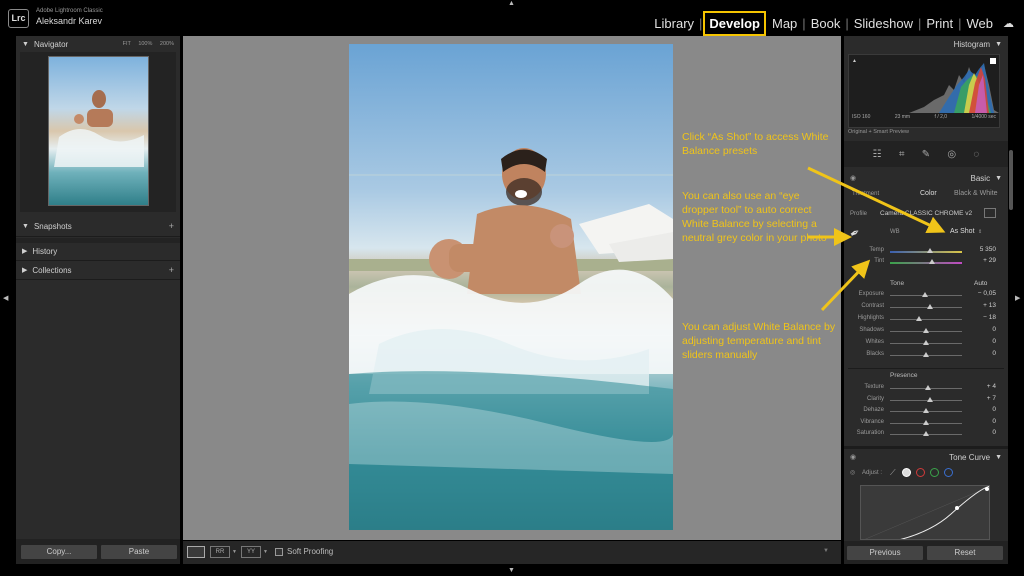 The image size is (1024, 576). I want to click on arrow-to-temp-tint, so click(845, 285).